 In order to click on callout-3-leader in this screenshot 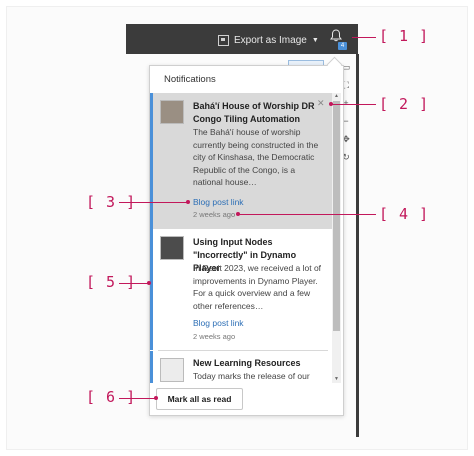, I will do `click(153, 202)`.